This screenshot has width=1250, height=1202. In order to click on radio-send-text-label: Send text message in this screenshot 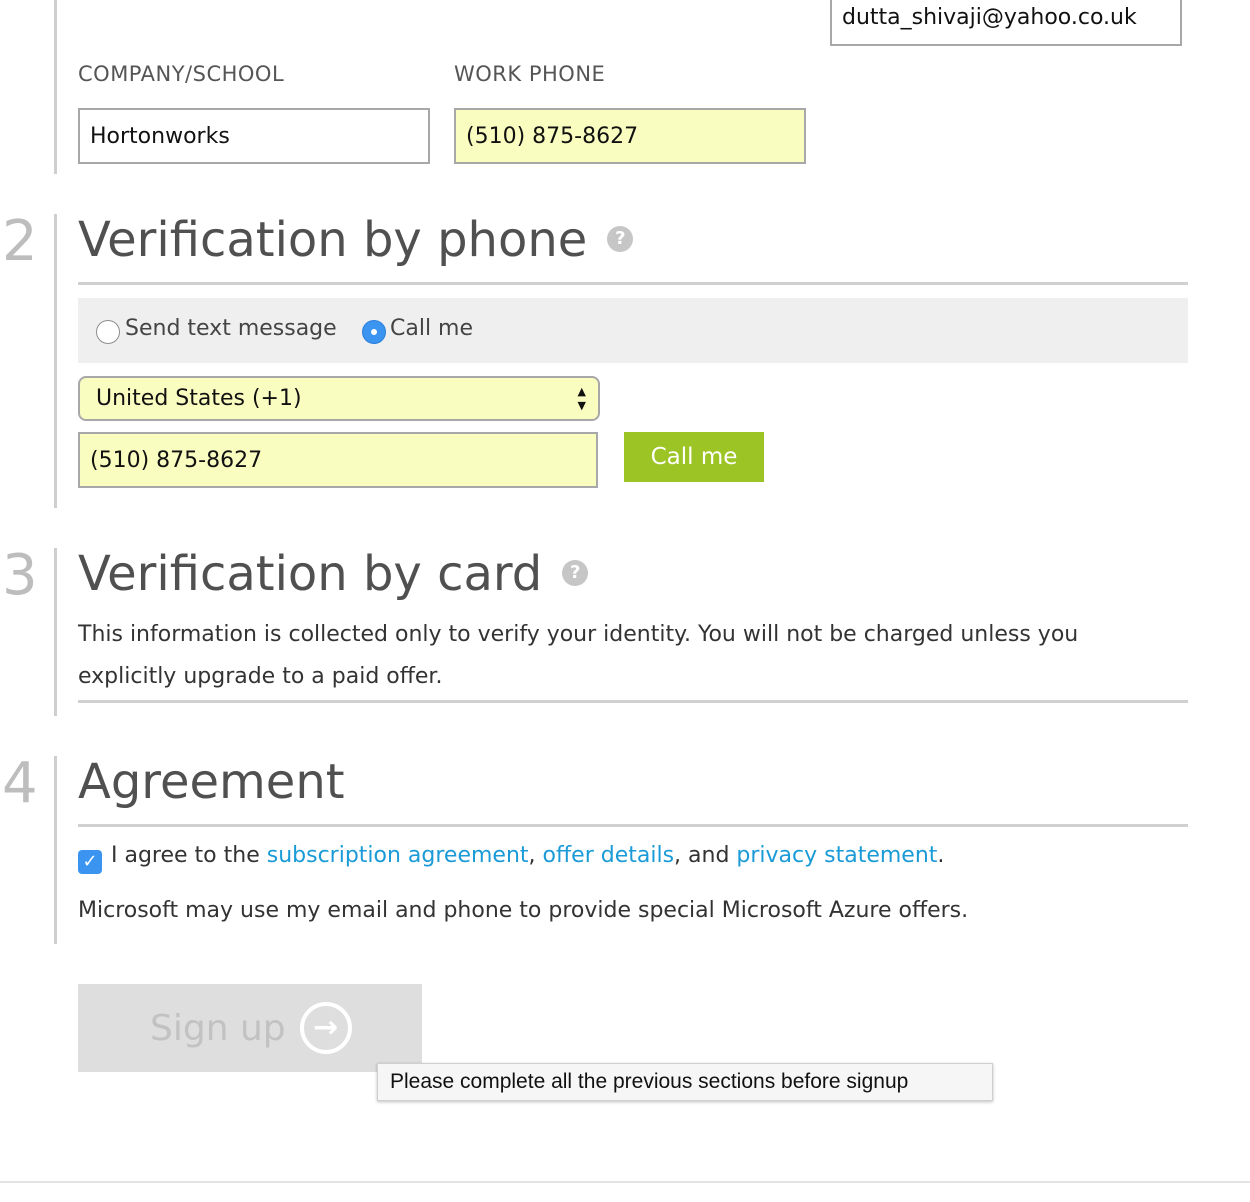, I will do `click(231, 328)`.